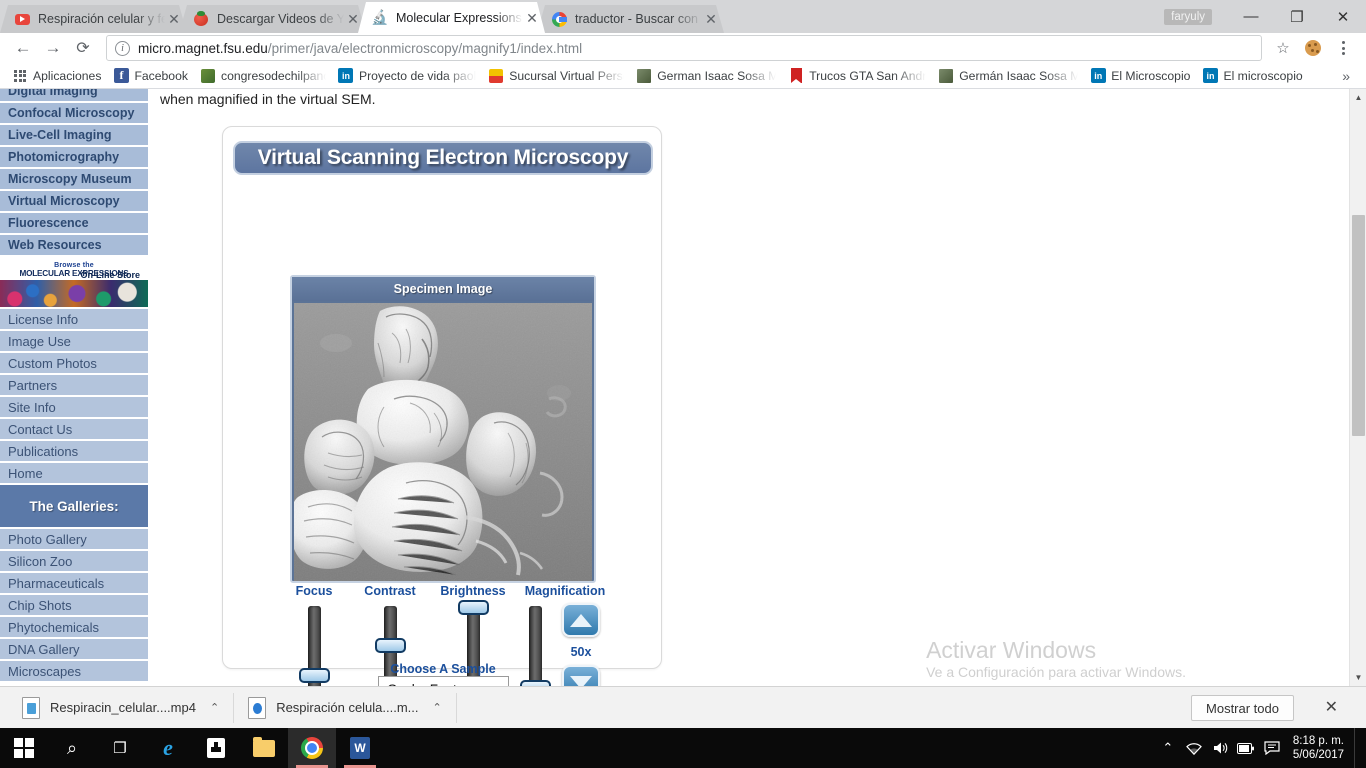 This screenshot has height=768, width=1366. I want to click on system-tray: ⌃ 8:18 p. m. 5/06/2017, so click(1260, 748).